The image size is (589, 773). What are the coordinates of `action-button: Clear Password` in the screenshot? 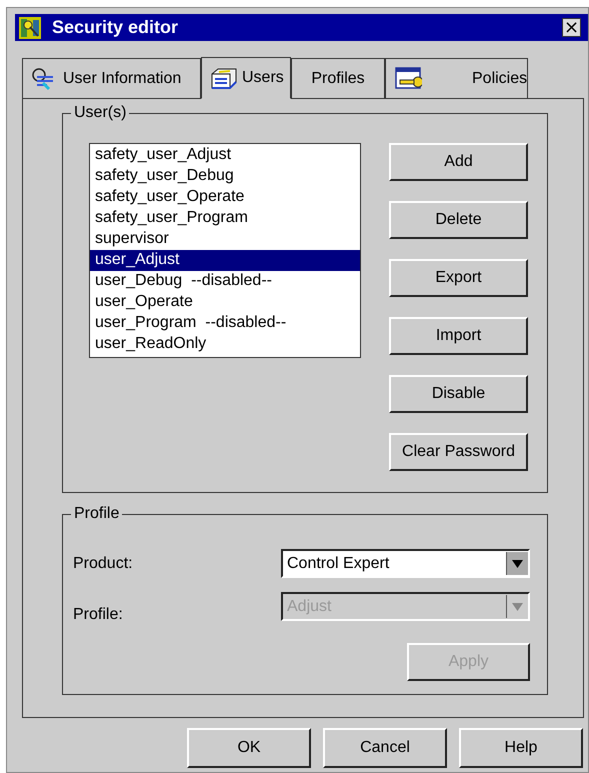 It's located at (458, 452).